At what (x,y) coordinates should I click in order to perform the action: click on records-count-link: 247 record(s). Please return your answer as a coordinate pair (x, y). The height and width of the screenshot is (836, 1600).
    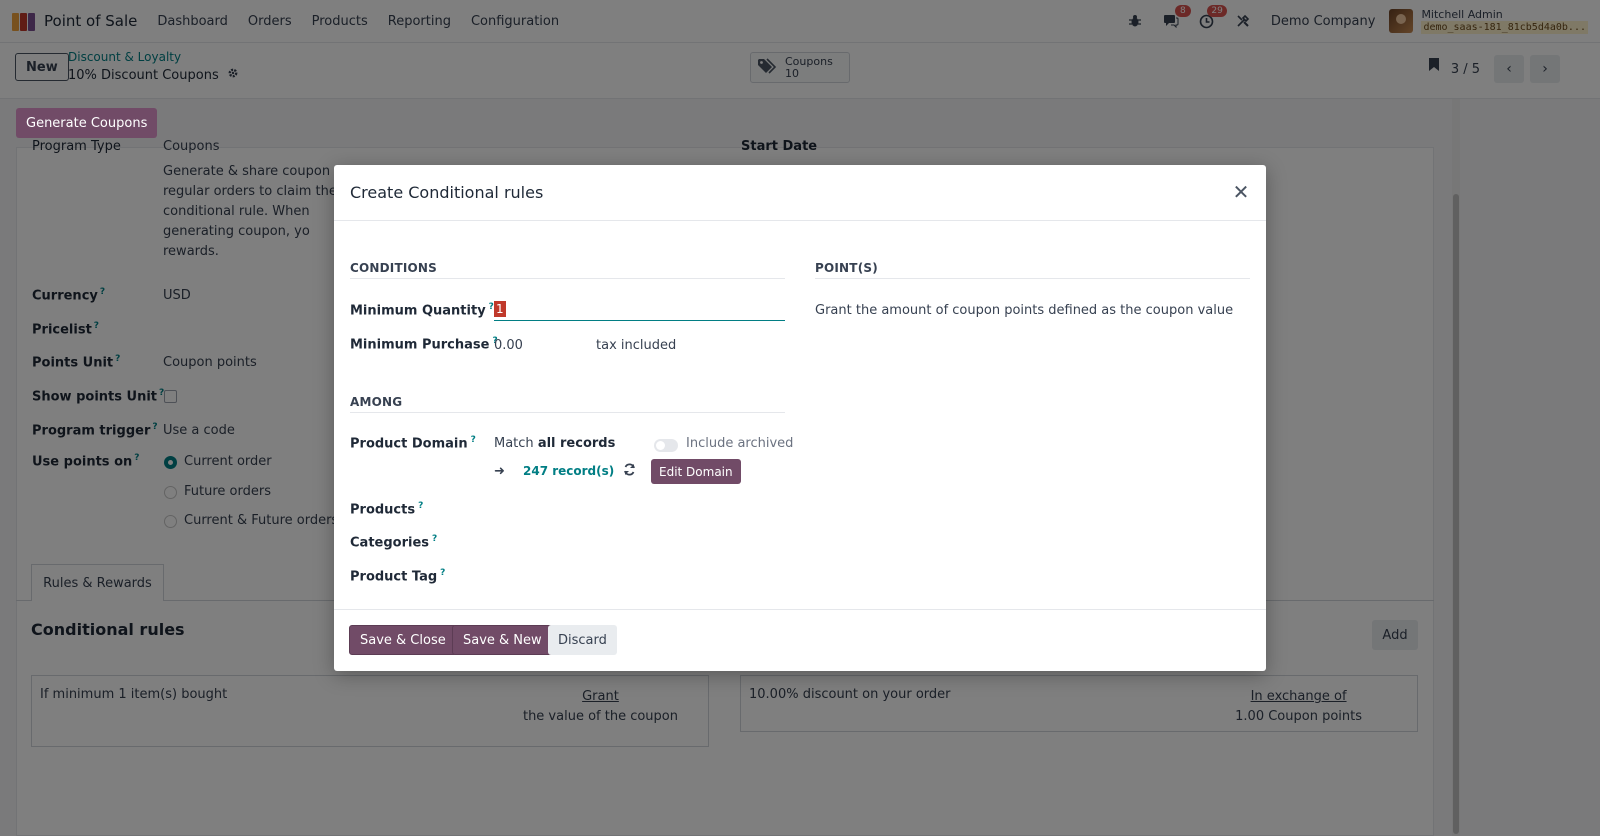
    Looking at the image, I should click on (568, 471).